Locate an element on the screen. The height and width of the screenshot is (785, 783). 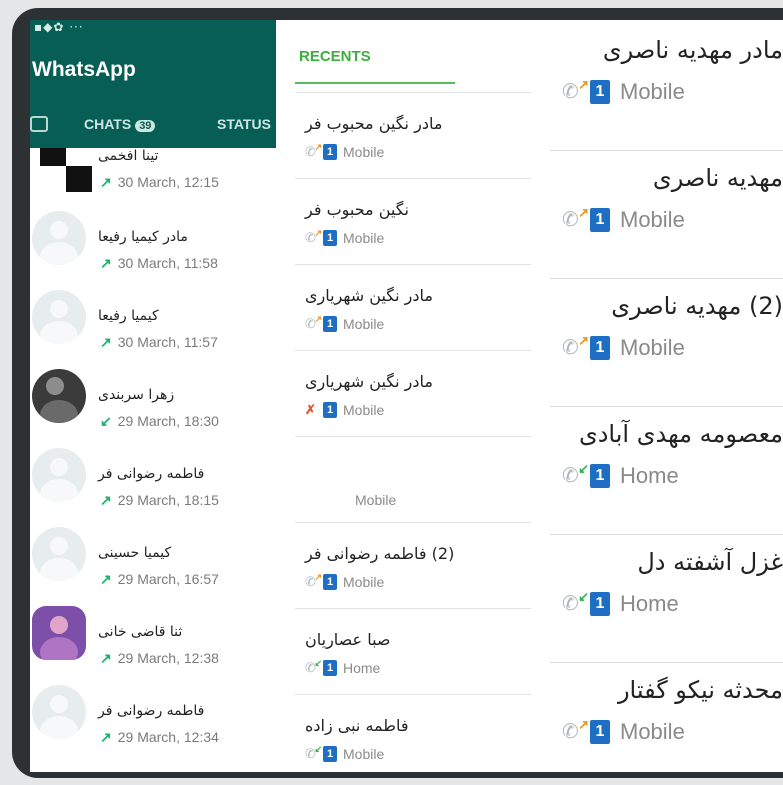
recent-item: مادر نگین محبوب فر ✆ ↗ 1 Mobile is located at coordinates (413, 140).